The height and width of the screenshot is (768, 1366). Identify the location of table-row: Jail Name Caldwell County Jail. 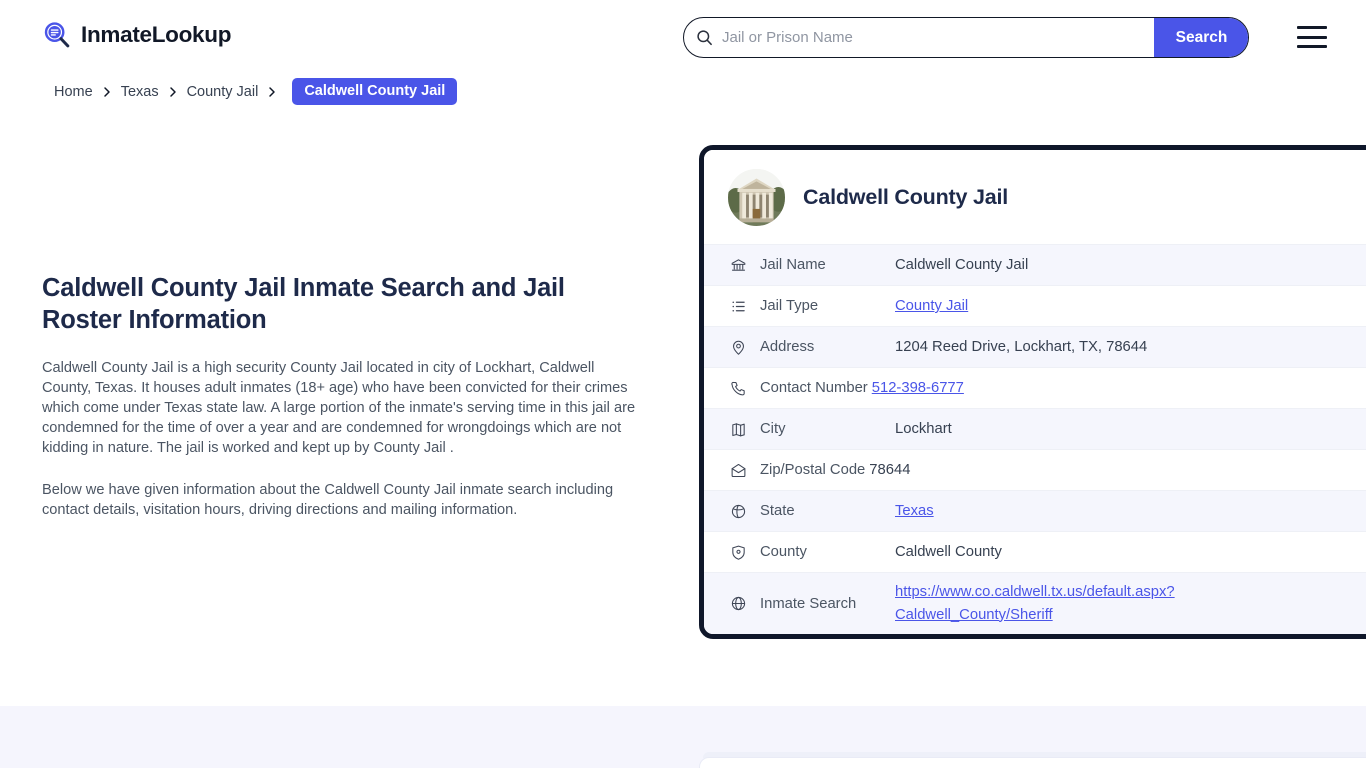
(1035, 264).